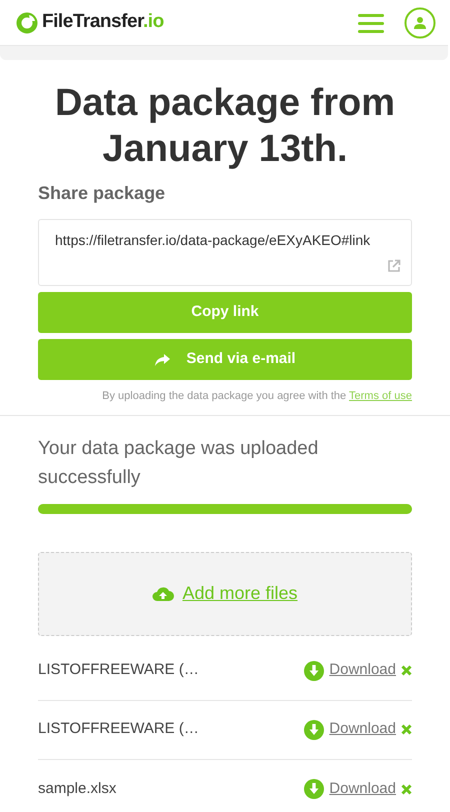  What do you see at coordinates (240, 593) in the screenshot?
I see `add-files-link: Add more files` at bounding box center [240, 593].